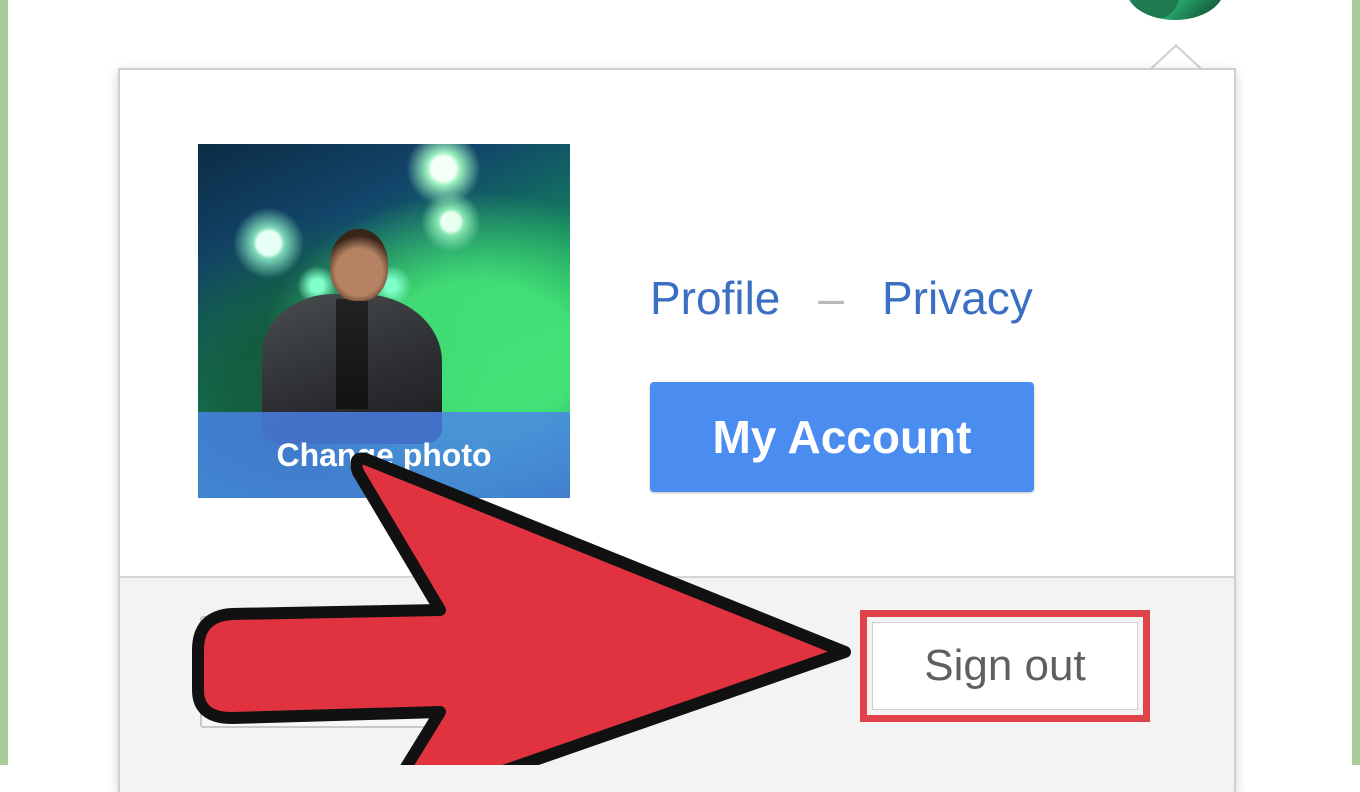 The width and height of the screenshot is (1360, 792). Describe the element at coordinates (957, 298) in the screenshot. I see `privacy-link: Privacy` at that location.